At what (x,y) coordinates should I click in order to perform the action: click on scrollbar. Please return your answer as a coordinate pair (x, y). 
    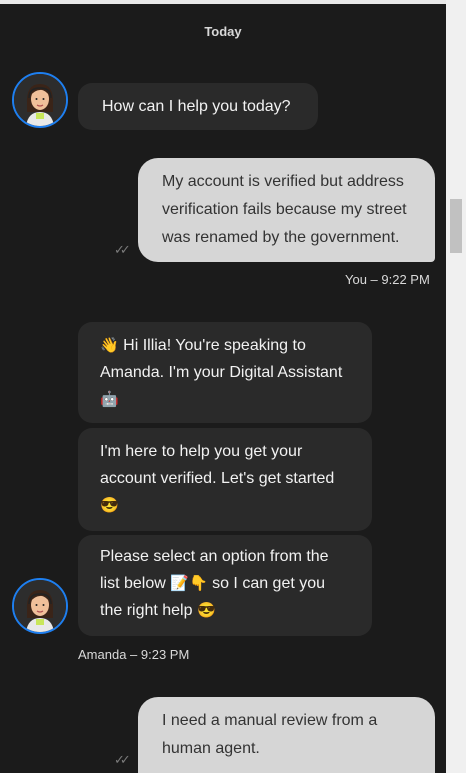
    Looking at the image, I should click on (456, 386).